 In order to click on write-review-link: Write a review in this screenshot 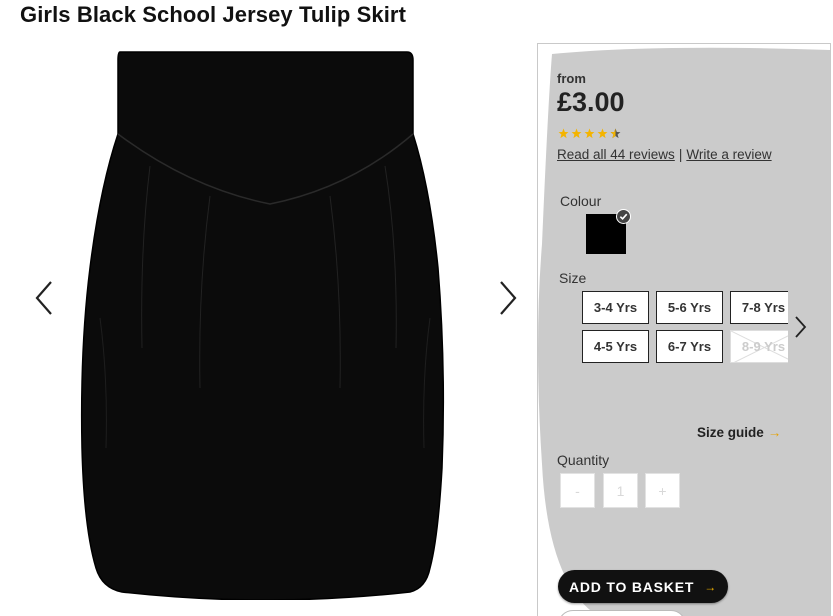, I will do `click(728, 154)`.